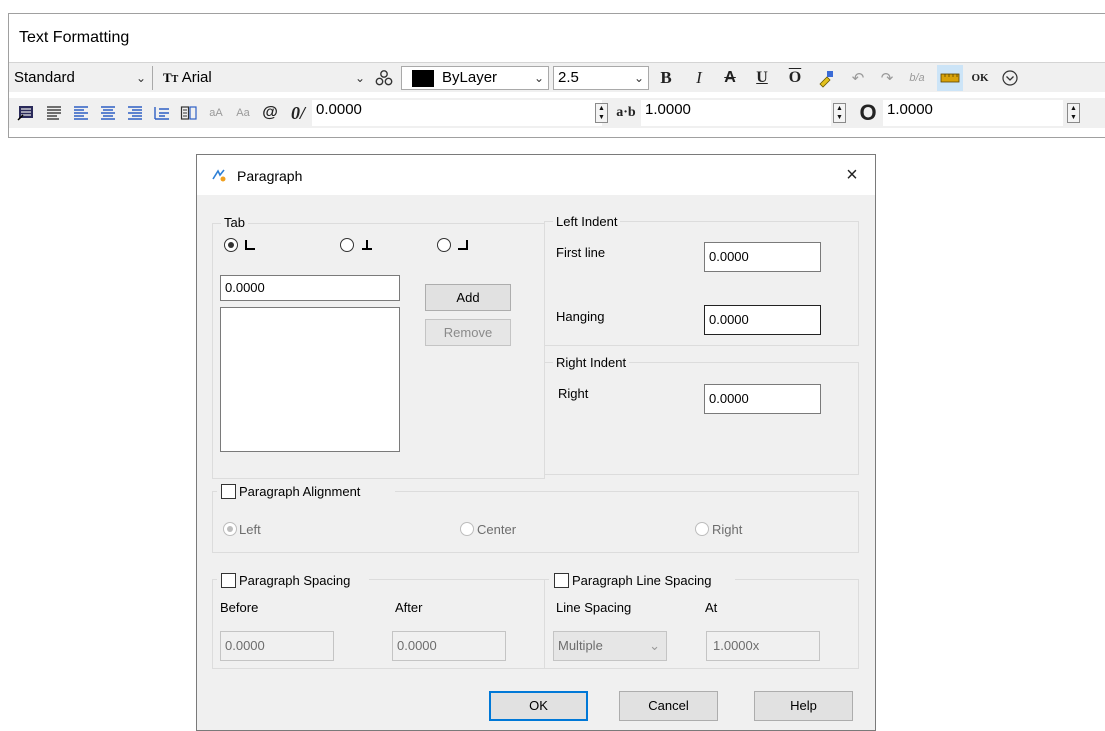 The width and height of the screenshot is (1105, 731). What do you see at coordinates (1010, 78) in the screenshot?
I see `options-icon` at bounding box center [1010, 78].